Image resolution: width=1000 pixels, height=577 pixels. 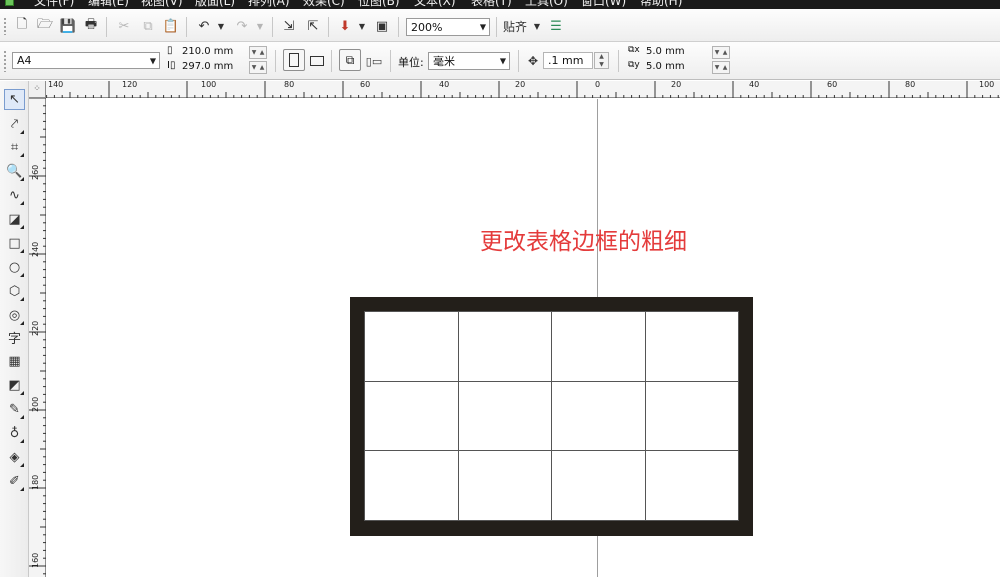 I want to click on redo-icon: ↷, so click(x=242, y=26).